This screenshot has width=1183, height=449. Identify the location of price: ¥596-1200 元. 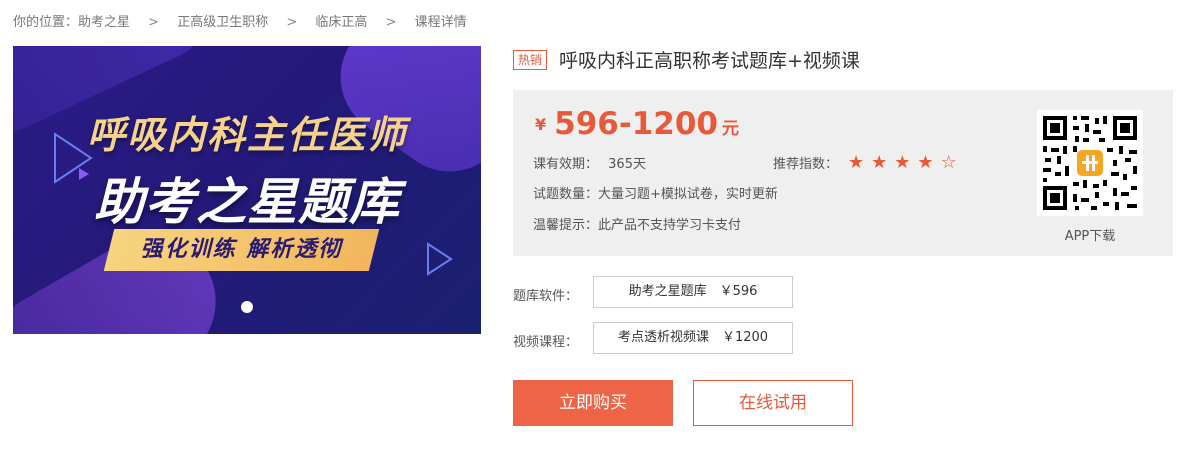
(637, 124).